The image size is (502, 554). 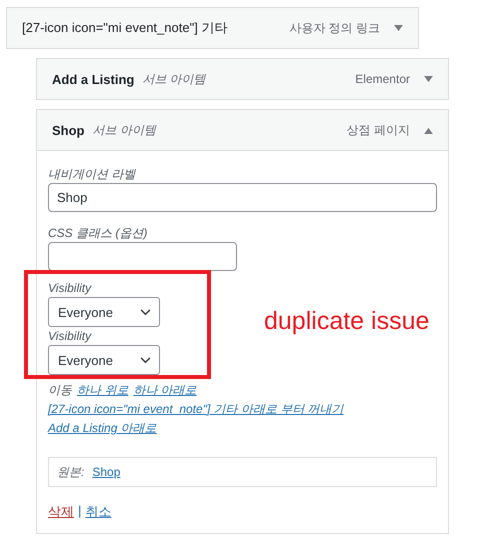 I want to click on text-input, so click(x=142, y=256).